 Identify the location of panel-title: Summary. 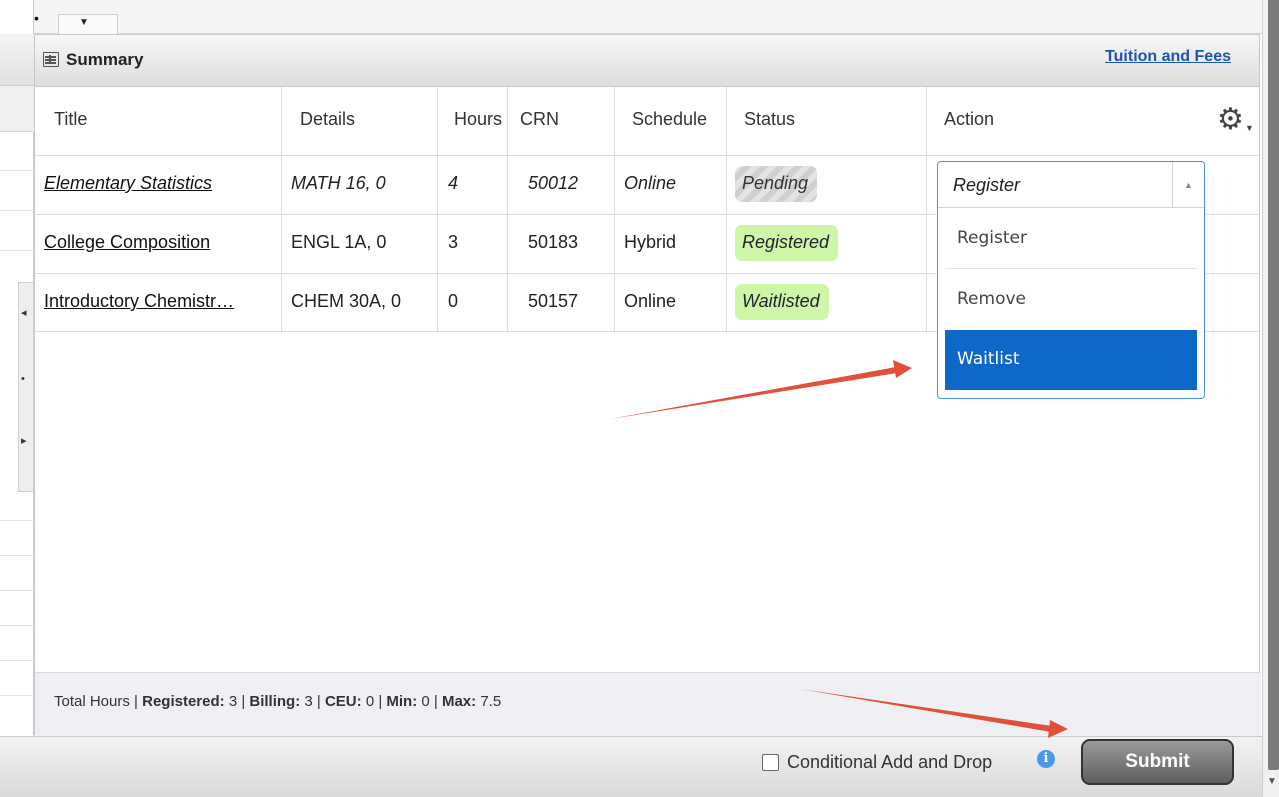
(105, 59).